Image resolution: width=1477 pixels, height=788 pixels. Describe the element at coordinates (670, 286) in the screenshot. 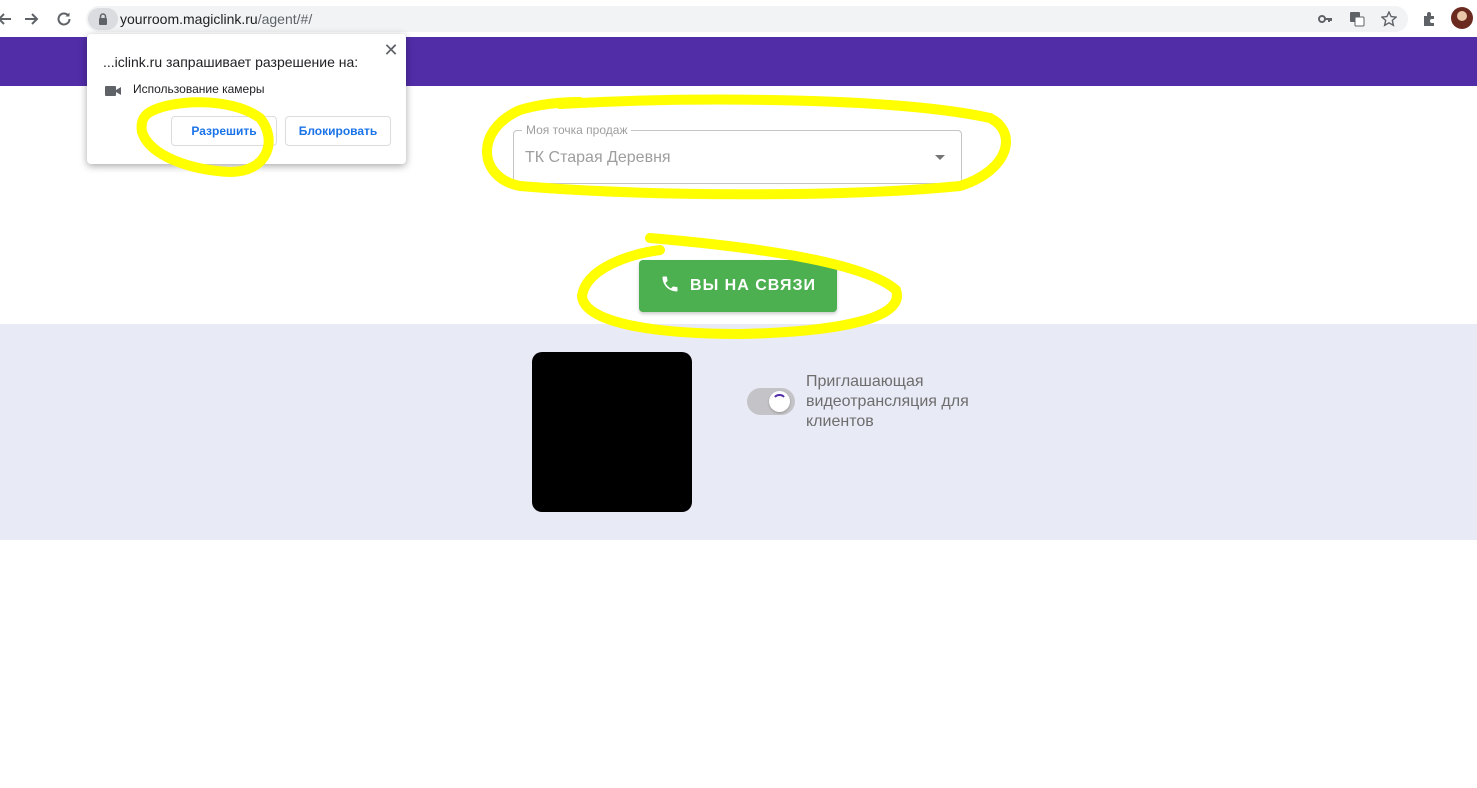

I see `phone-icon` at that location.